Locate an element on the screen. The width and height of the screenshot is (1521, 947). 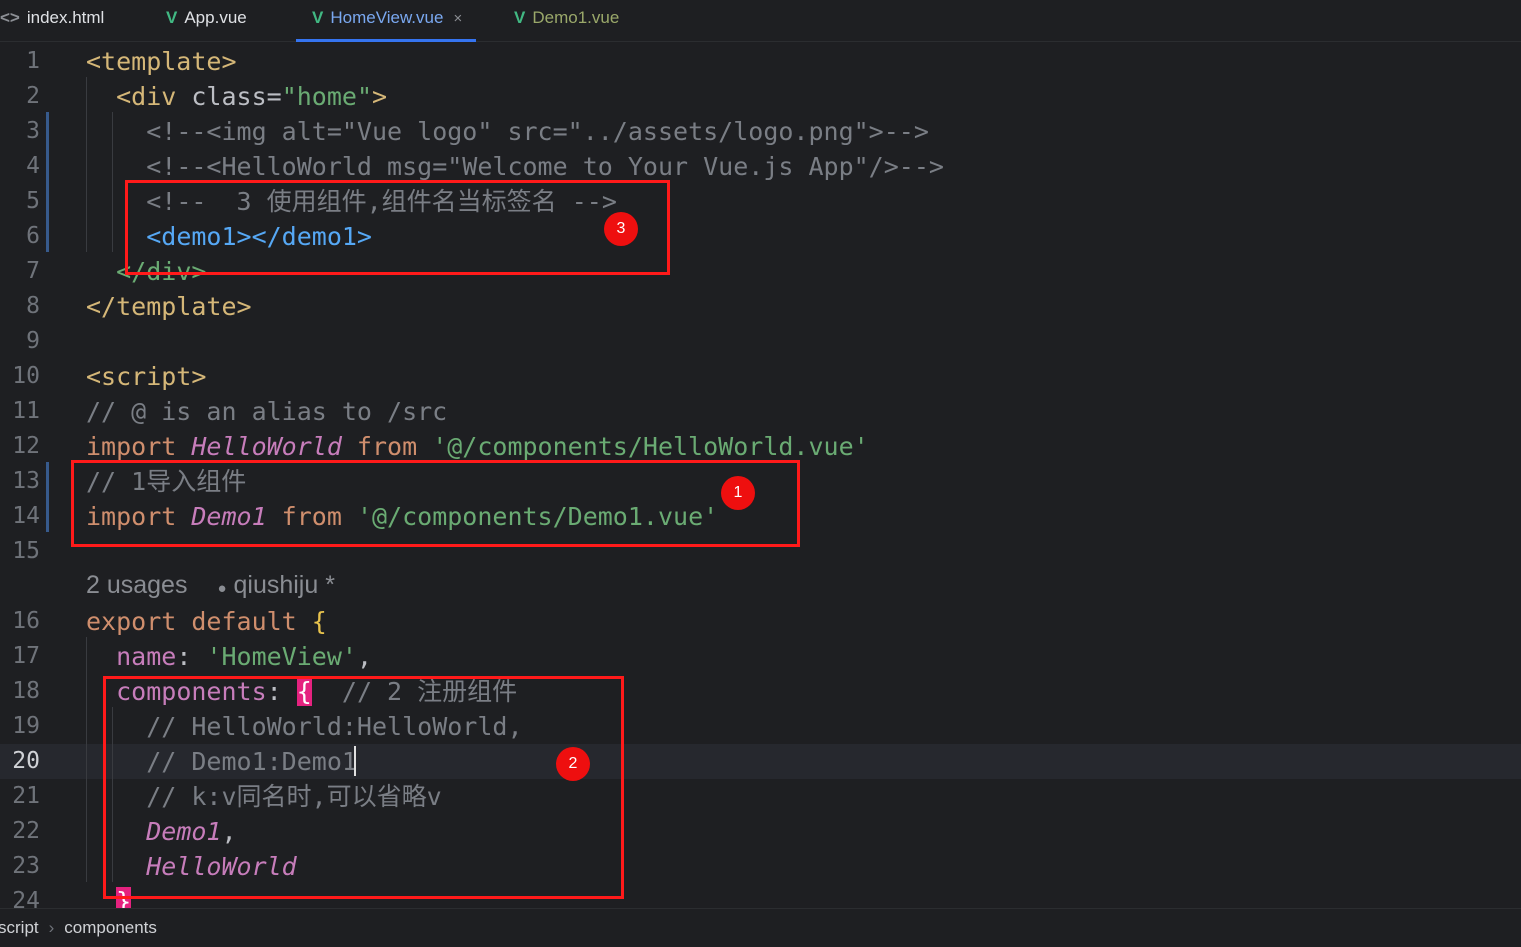
tab-app-vue: V App.vue is located at coordinates (206, 19).